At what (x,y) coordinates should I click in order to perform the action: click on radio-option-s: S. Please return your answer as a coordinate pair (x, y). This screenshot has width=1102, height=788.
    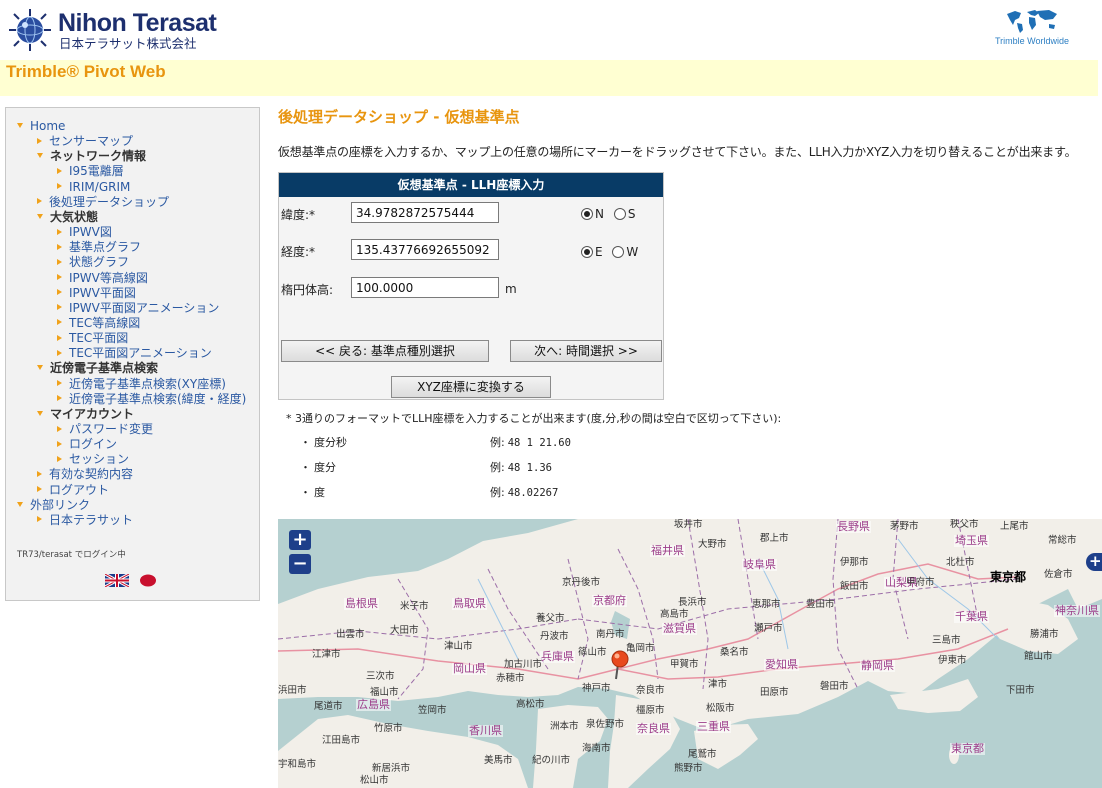
    Looking at the image, I should click on (624, 214).